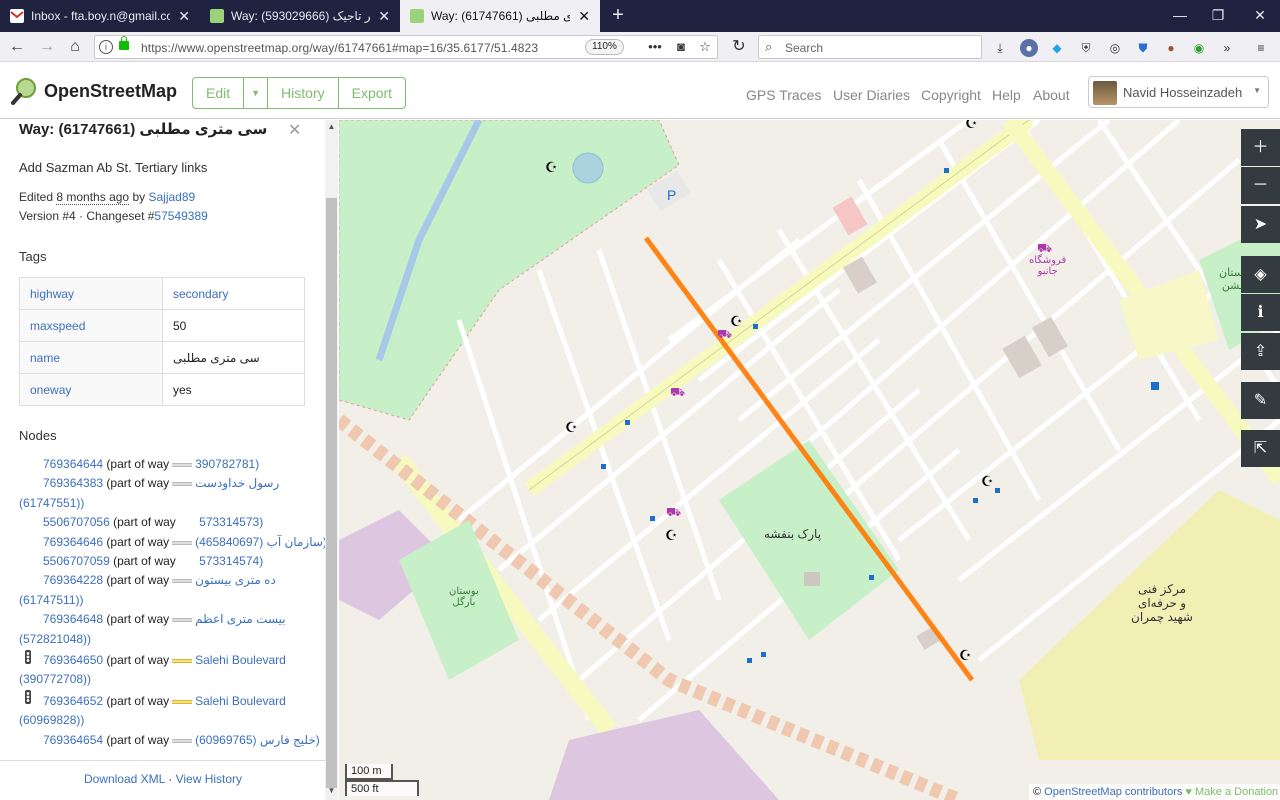 This screenshot has width=1280, height=800. What do you see at coordinates (17, 47) in the screenshot?
I see `back-button: ←` at bounding box center [17, 47].